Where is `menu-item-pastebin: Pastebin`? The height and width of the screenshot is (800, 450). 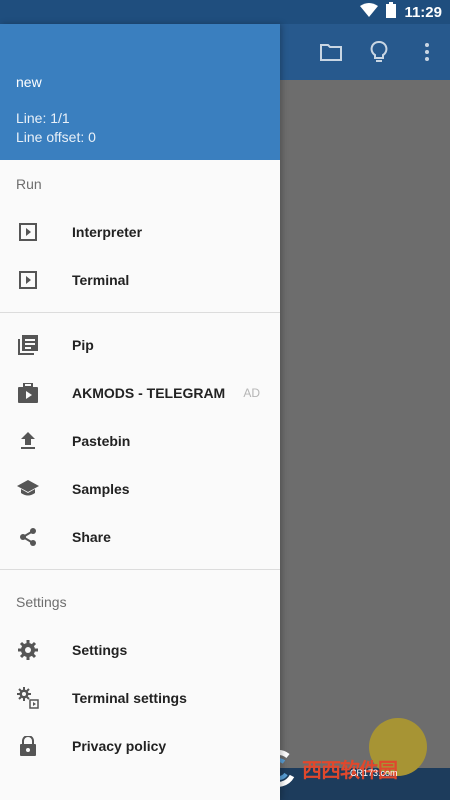
menu-item-pastebin: Pastebin is located at coordinates (140, 441).